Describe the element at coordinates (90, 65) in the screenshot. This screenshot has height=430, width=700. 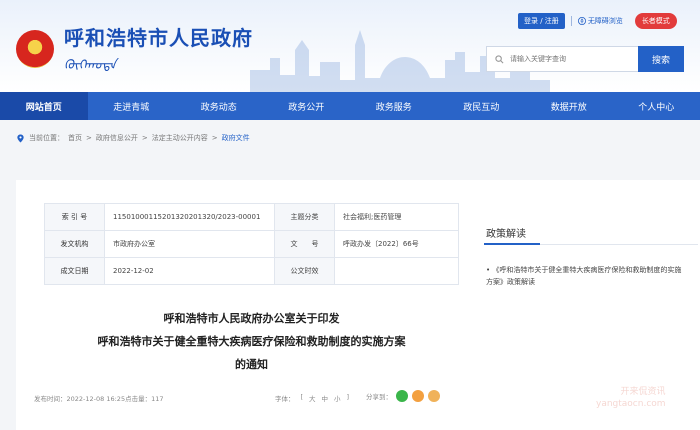
I see `site-title-mongolian-script: ᠬᠦᠬᠡᠬᠣᠲᠠ` at that location.